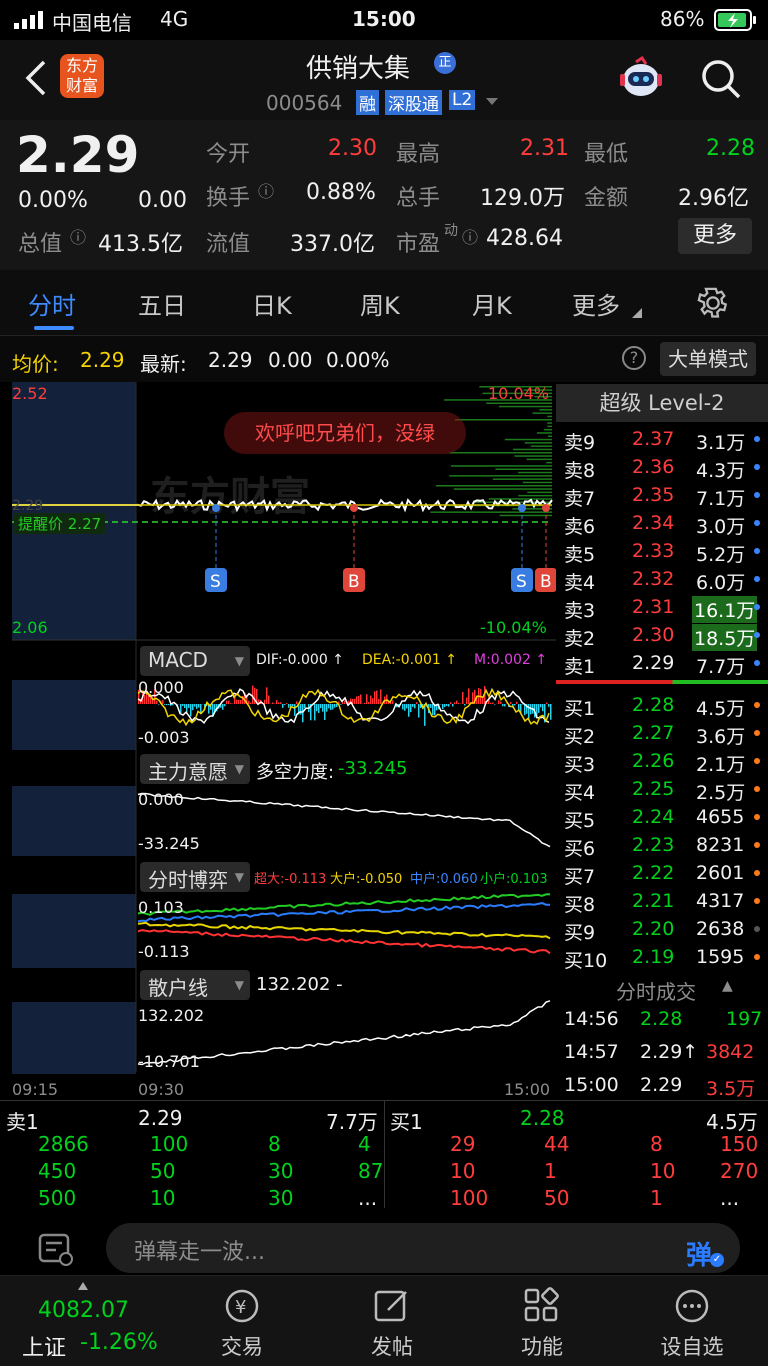 The height and width of the screenshot is (1366, 768). Describe the element at coordinates (662, 664) in the screenshot. I see `ask-row: 卖1 2.29 7.7万` at that location.